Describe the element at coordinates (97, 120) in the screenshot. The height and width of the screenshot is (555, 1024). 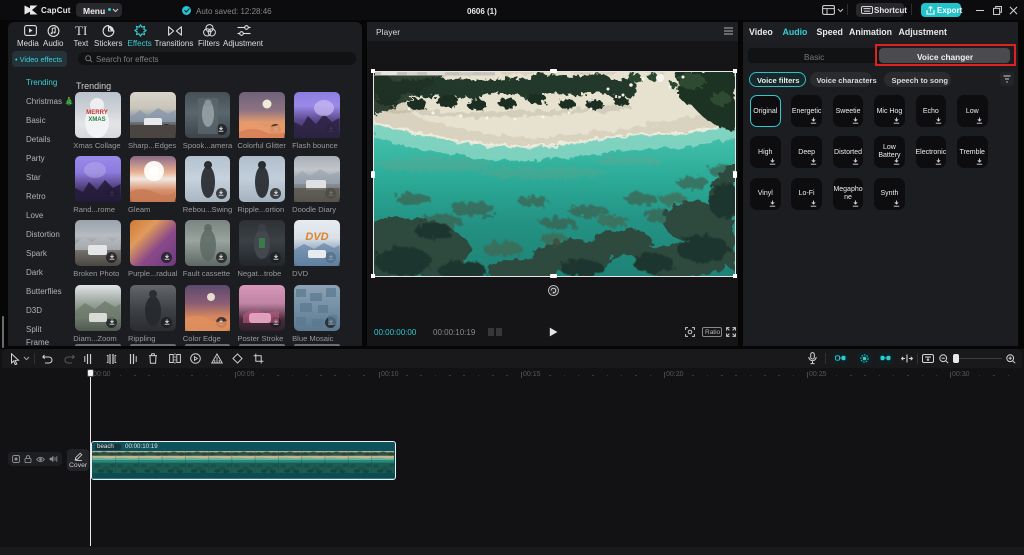
I see `svg-text: XMAS` at that location.